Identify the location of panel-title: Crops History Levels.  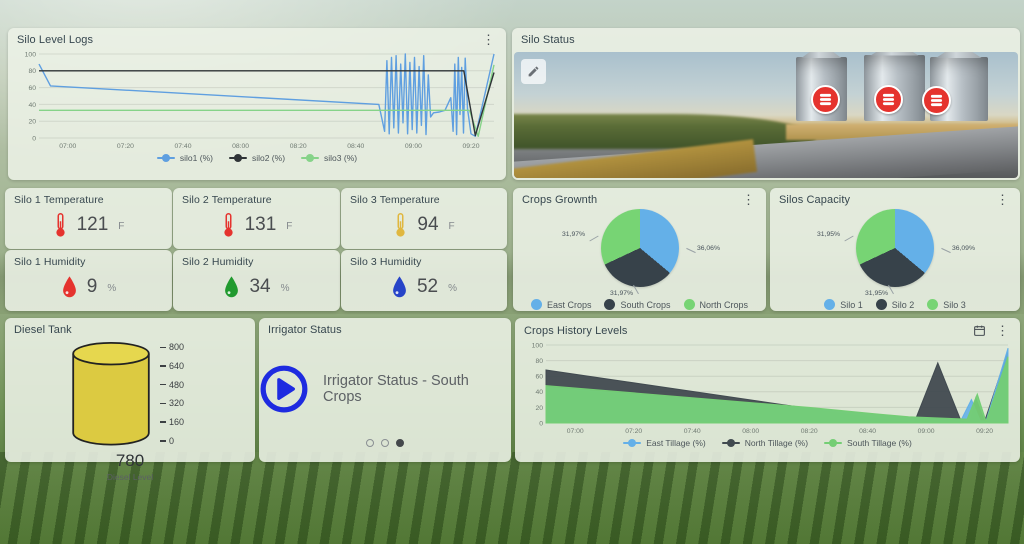
(576, 330).